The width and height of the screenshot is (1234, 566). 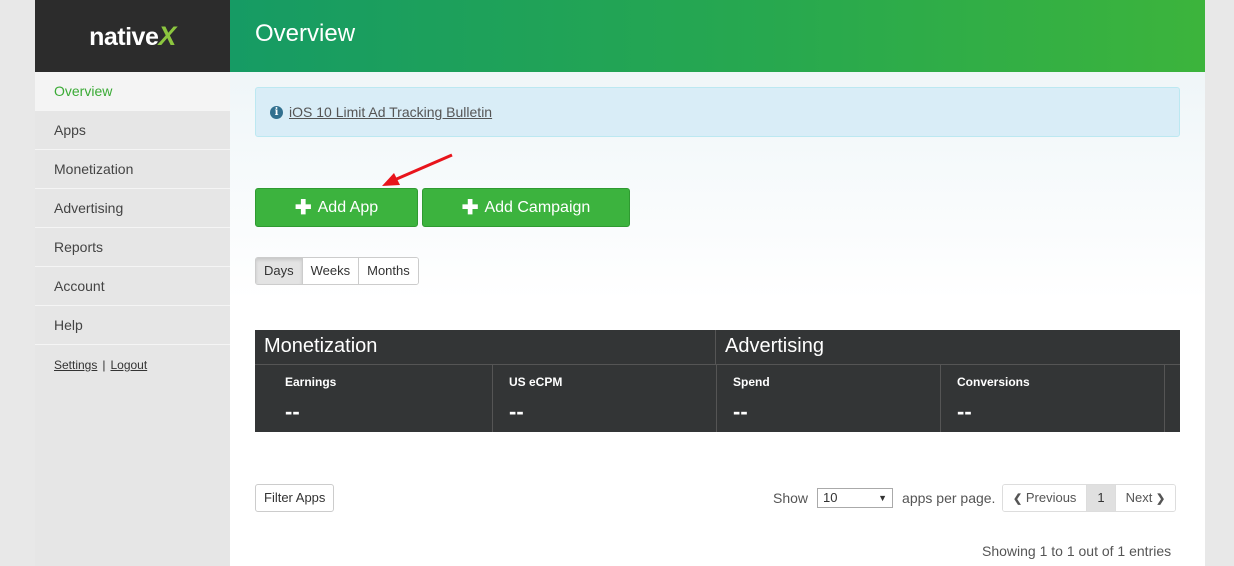 I want to click on dropdown-caret-icon: ▼, so click(x=883, y=498).